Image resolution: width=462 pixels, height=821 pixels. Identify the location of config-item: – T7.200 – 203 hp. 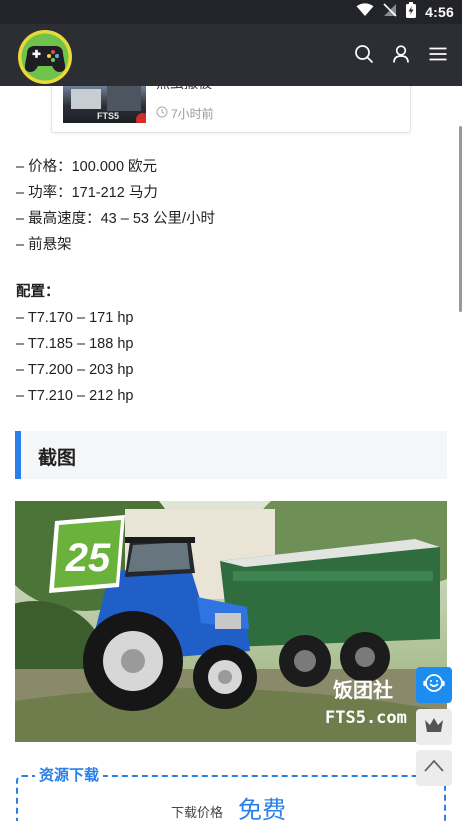
(75, 370).